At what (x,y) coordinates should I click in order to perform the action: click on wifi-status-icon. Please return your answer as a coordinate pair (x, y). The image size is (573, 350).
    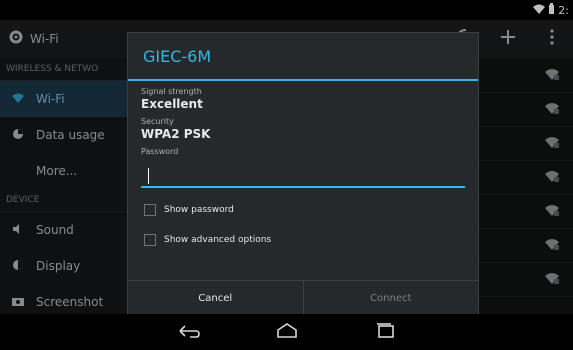
    Looking at the image, I should click on (539, 10).